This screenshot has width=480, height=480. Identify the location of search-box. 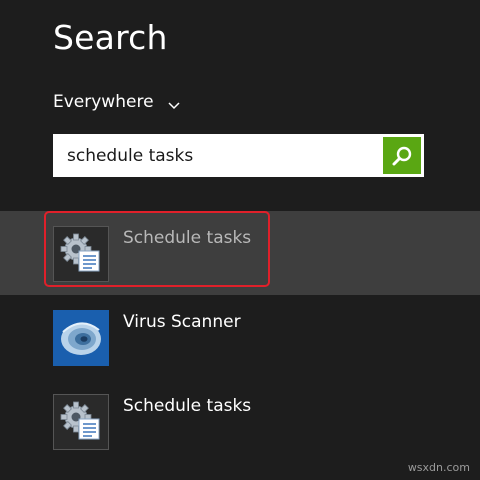
(238, 155).